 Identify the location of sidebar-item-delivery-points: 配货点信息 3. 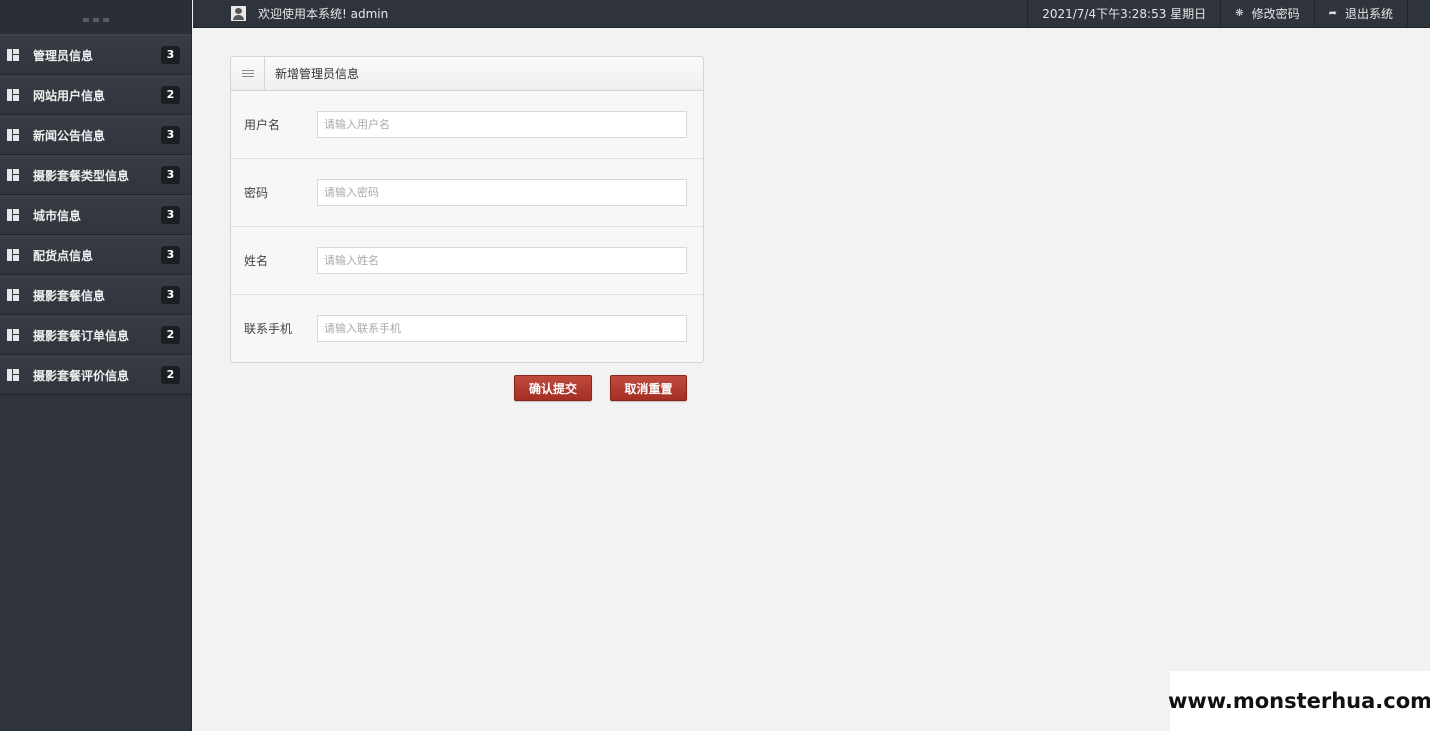
(95, 255).